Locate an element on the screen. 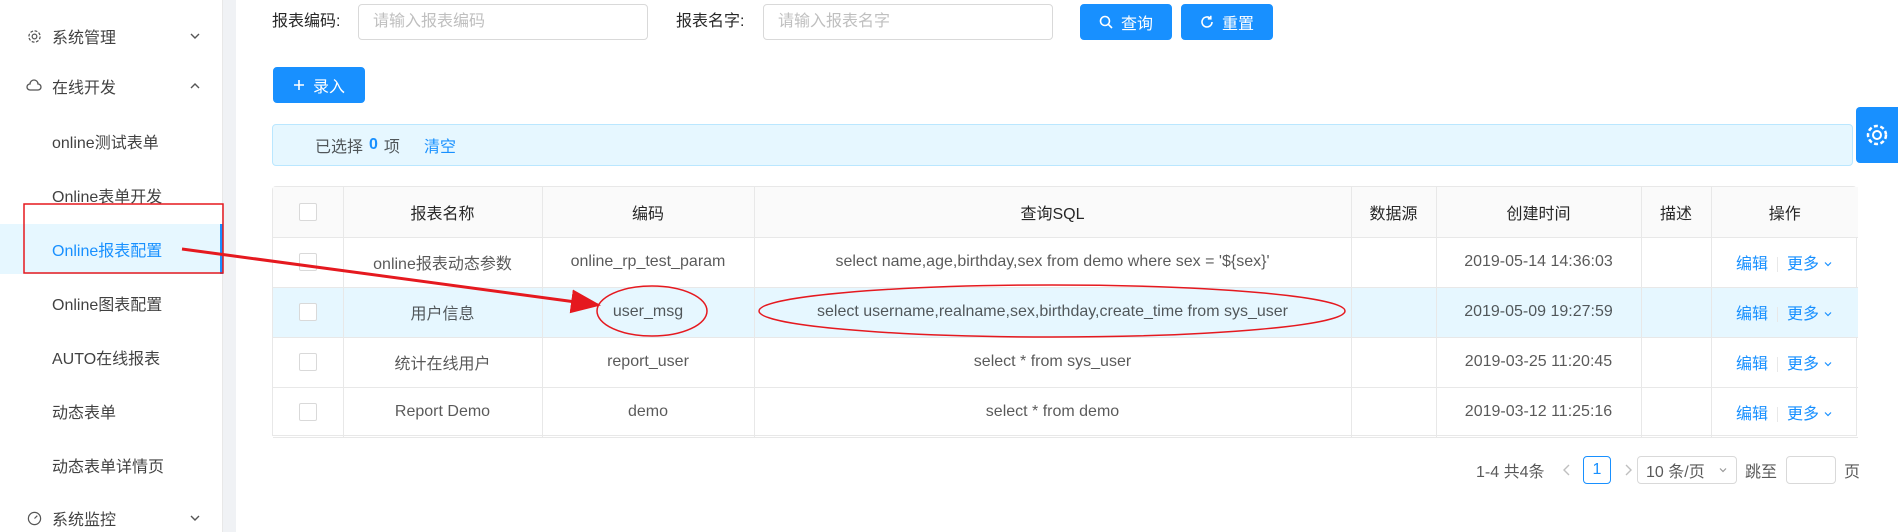 This screenshot has height=532, width=1898. settings-drawer-button is located at coordinates (1877, 135).